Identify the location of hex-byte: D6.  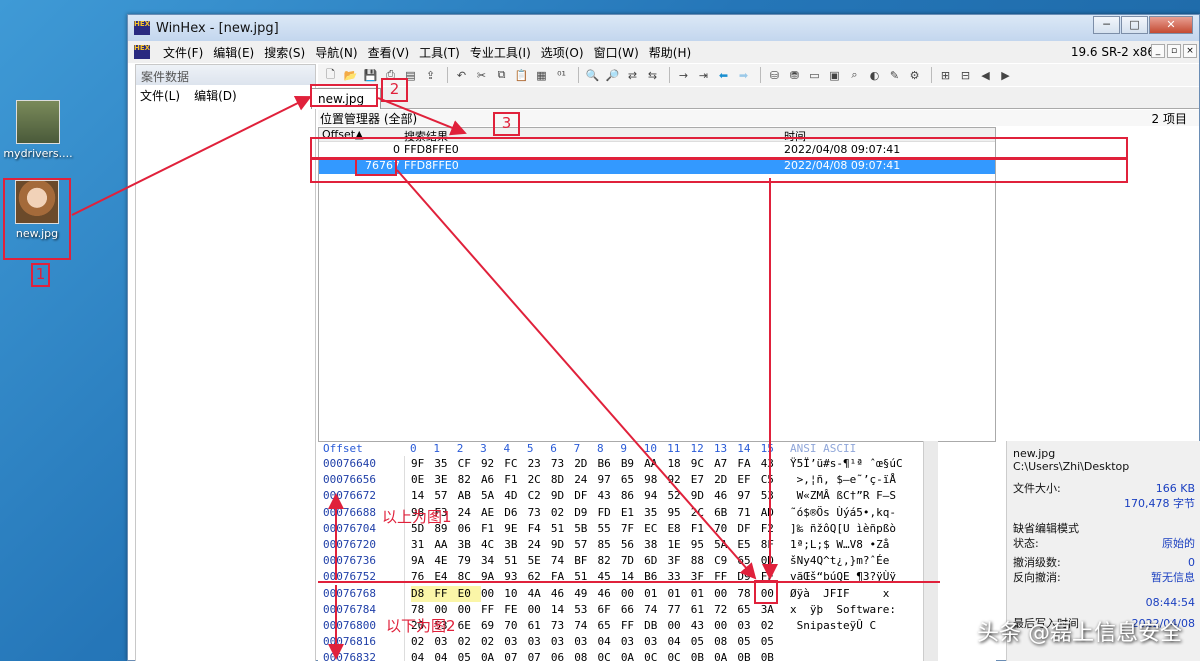
(515, 513).